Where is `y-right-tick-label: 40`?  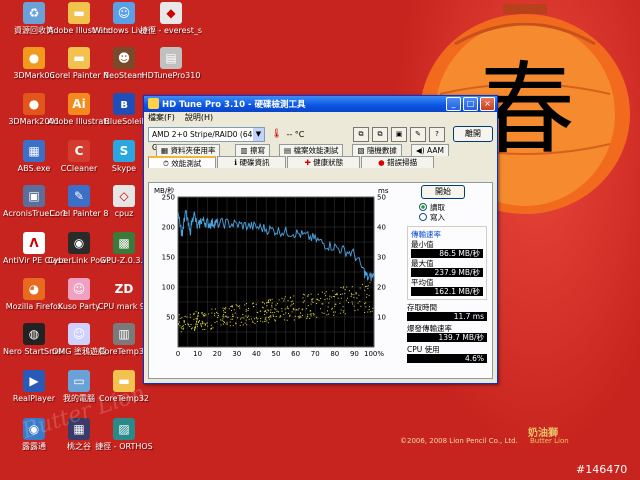
y-right-tick-label: 40 is located at coordinates (381, 228).